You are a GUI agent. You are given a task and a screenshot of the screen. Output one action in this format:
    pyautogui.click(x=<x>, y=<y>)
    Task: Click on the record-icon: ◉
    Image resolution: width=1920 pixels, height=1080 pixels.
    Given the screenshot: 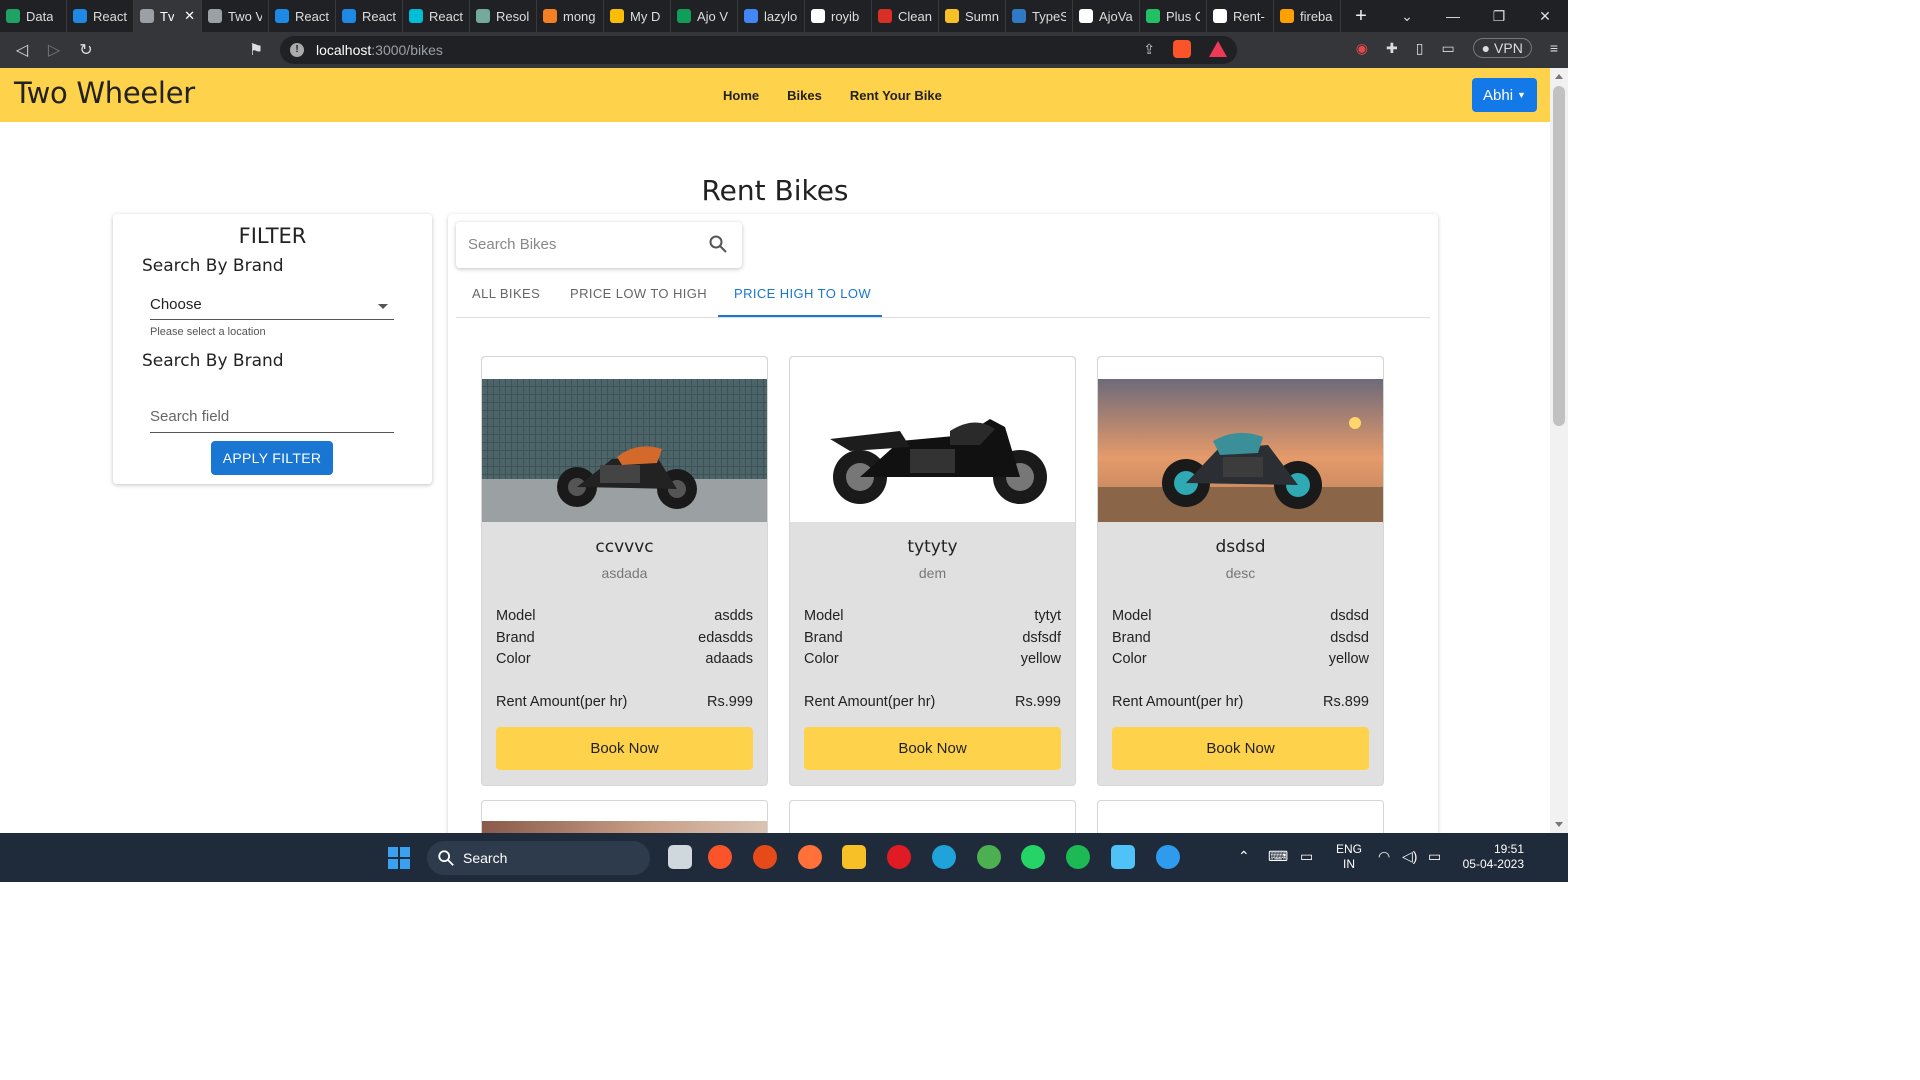 What is the action you would take?
    pyautogui.click(x=1362, y=48)
    